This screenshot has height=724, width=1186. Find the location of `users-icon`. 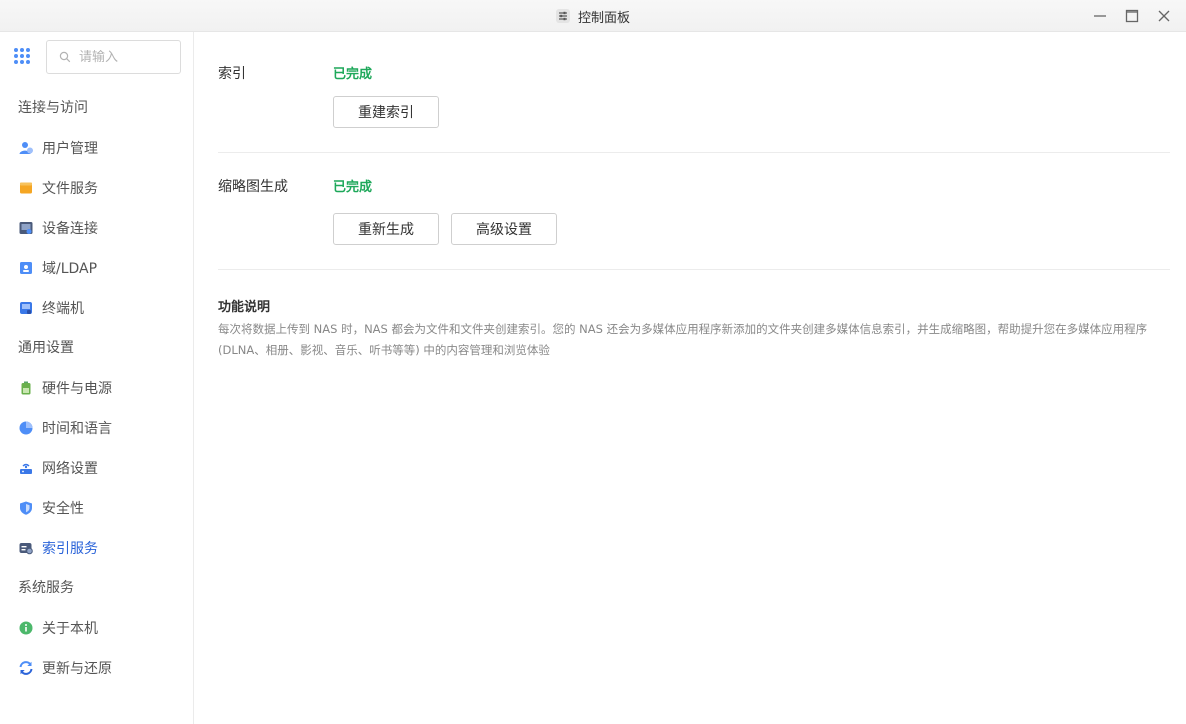

users-icon is located at coordinates (26, 148).